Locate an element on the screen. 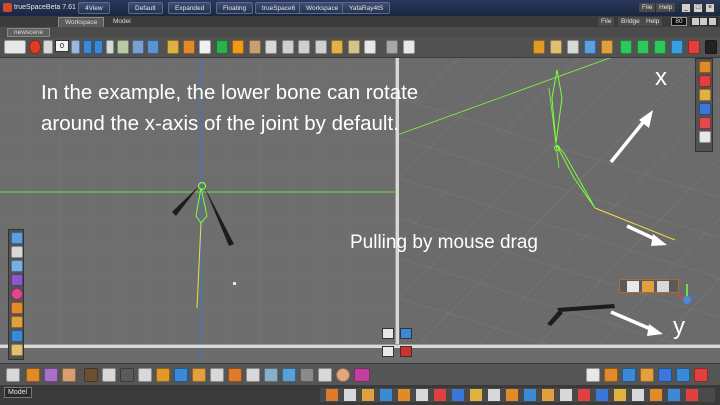 This screenshot has width=720, height=405. viewport-maximize-icon is located at coordinates (388, 333).